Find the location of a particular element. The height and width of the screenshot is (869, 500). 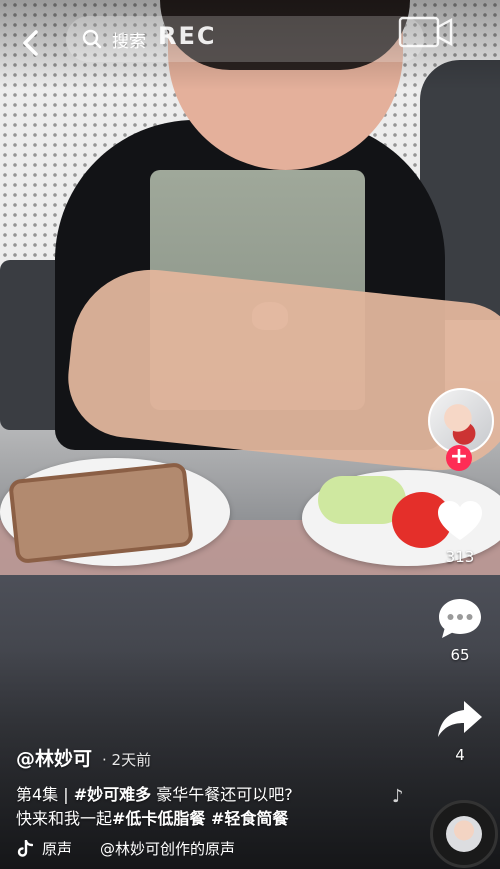

back-button is located at coordinates (31, 43).